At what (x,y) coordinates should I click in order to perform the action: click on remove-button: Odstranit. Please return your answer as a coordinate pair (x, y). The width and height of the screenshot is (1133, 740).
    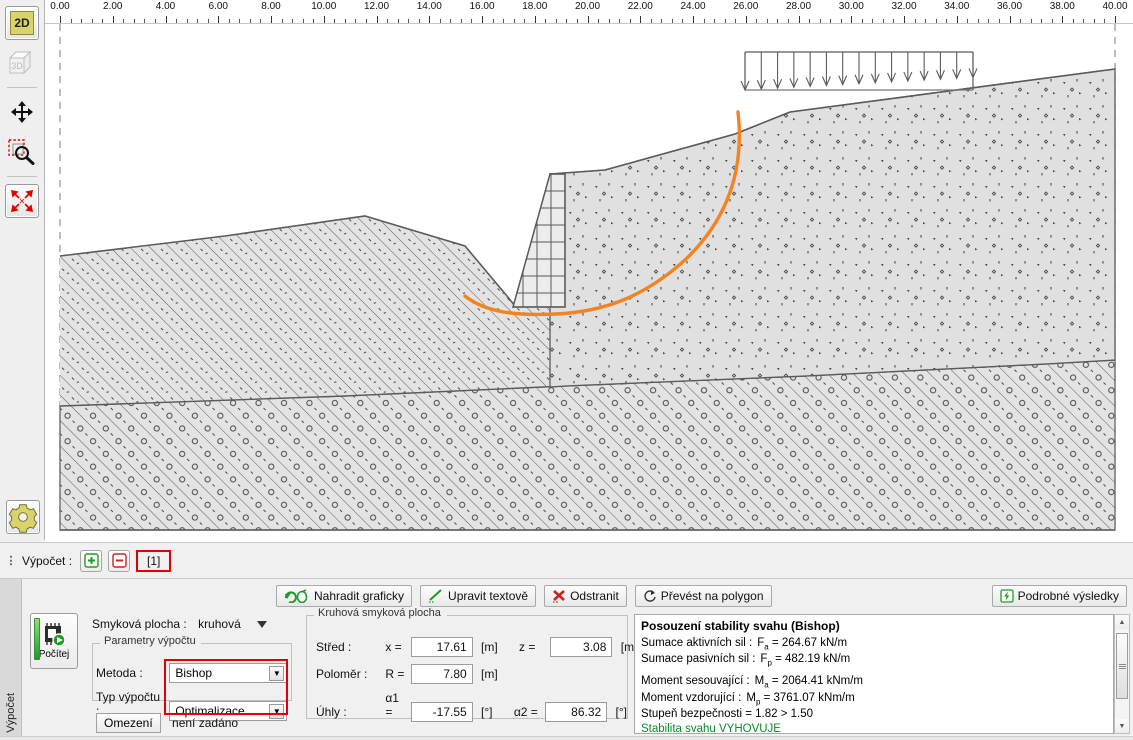
    Looking at the image, I should click on (585, 596).